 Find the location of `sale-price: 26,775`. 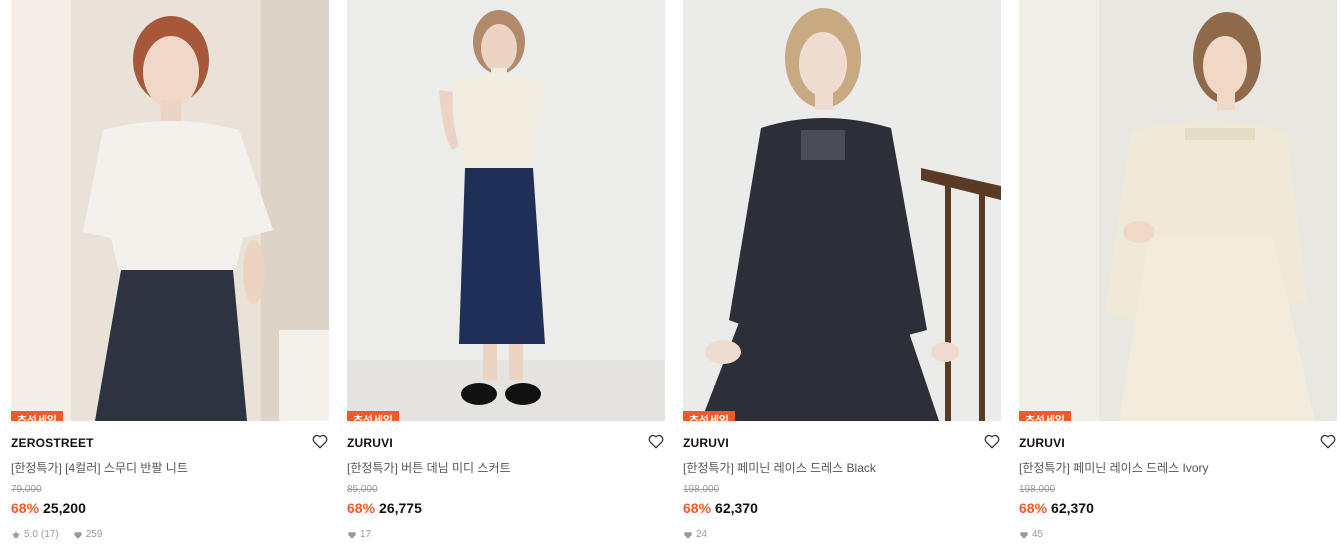

sale-price: 26,775 is located at coordinates (400, 508).